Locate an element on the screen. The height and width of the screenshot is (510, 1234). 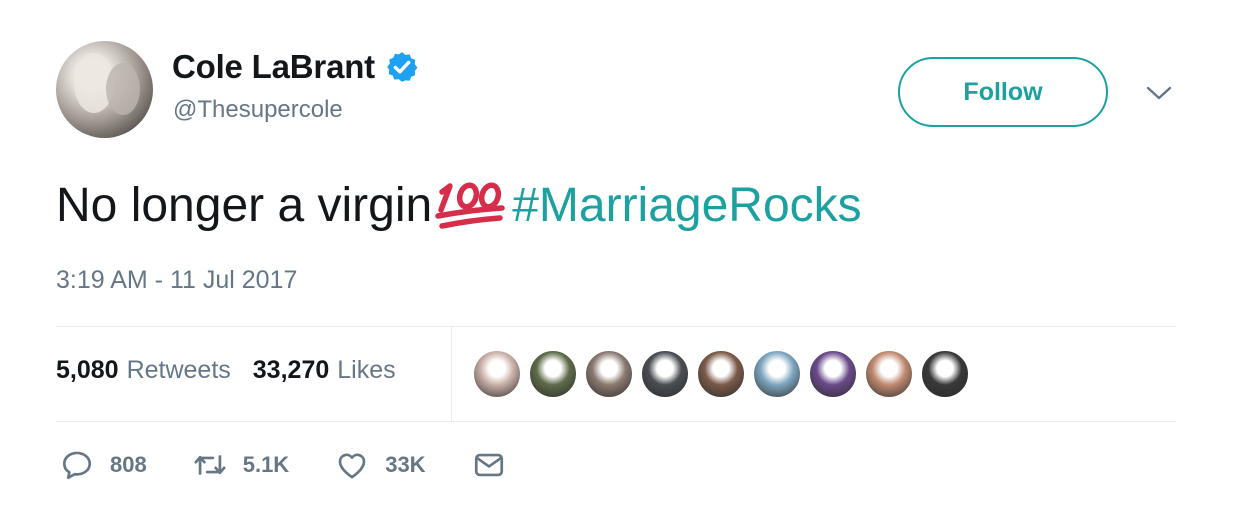
likes-stat: 33,270 Likes is located at coordinates (324, 370).